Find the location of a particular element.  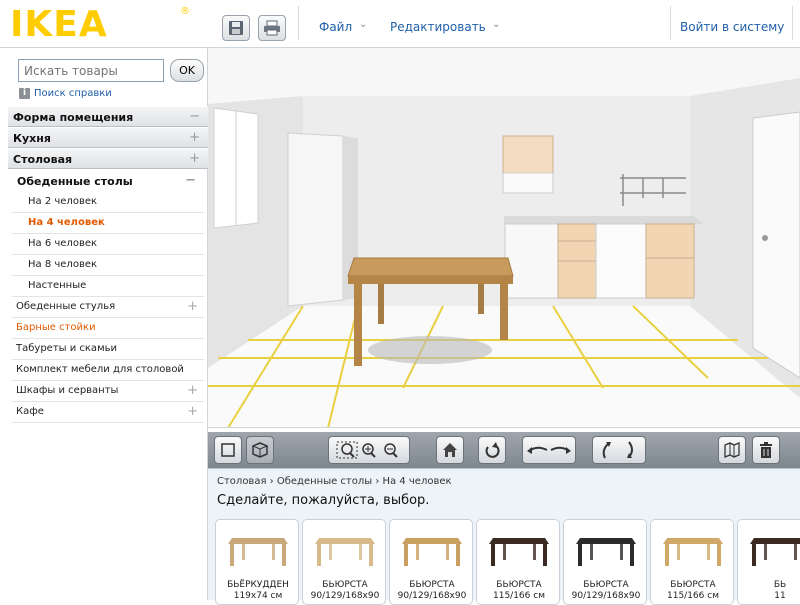

dining-table-apron is located at coordinates (430, 280).